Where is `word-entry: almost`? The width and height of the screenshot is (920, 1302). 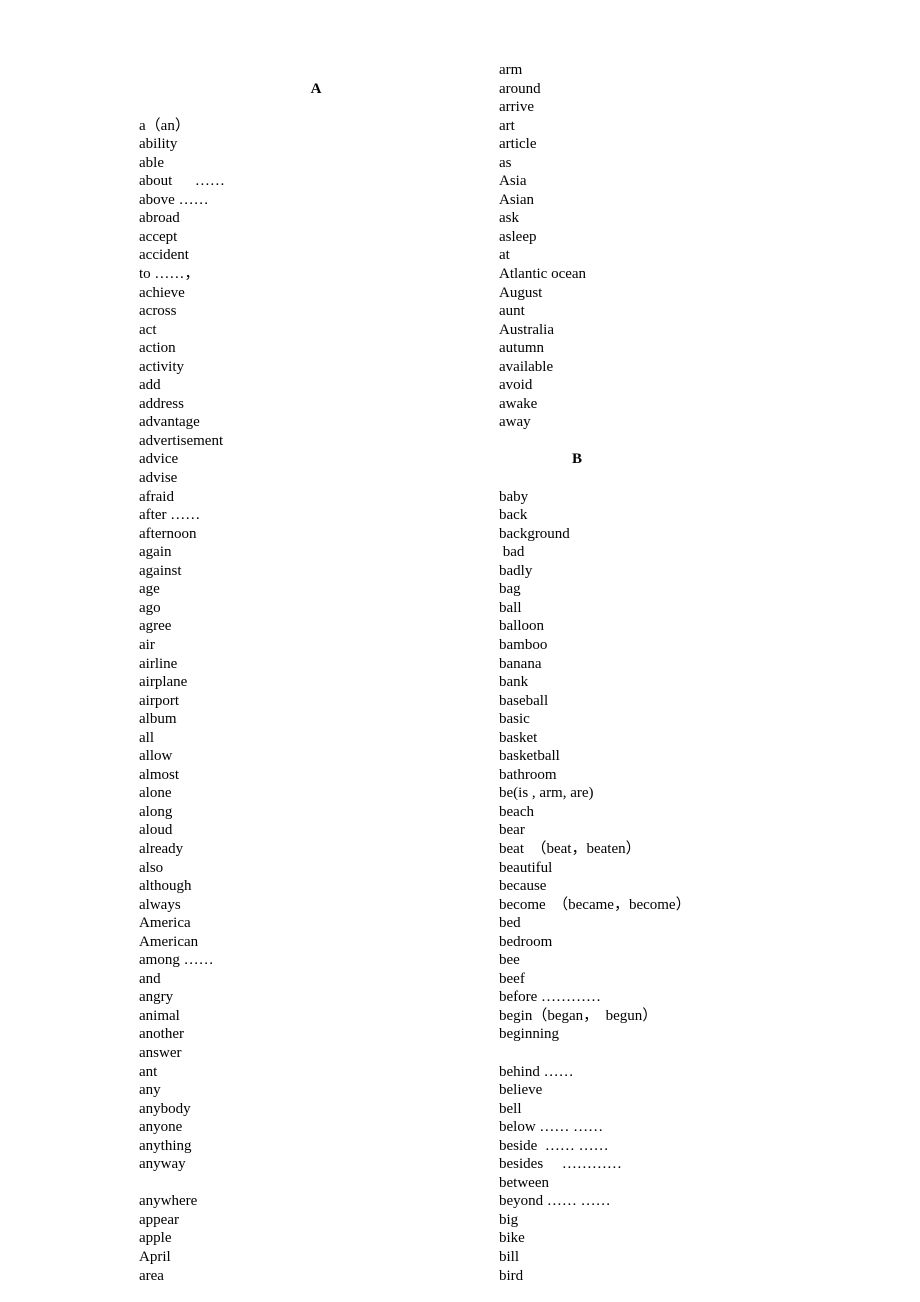 word-entry: almost is located at coordinates (159, 774).